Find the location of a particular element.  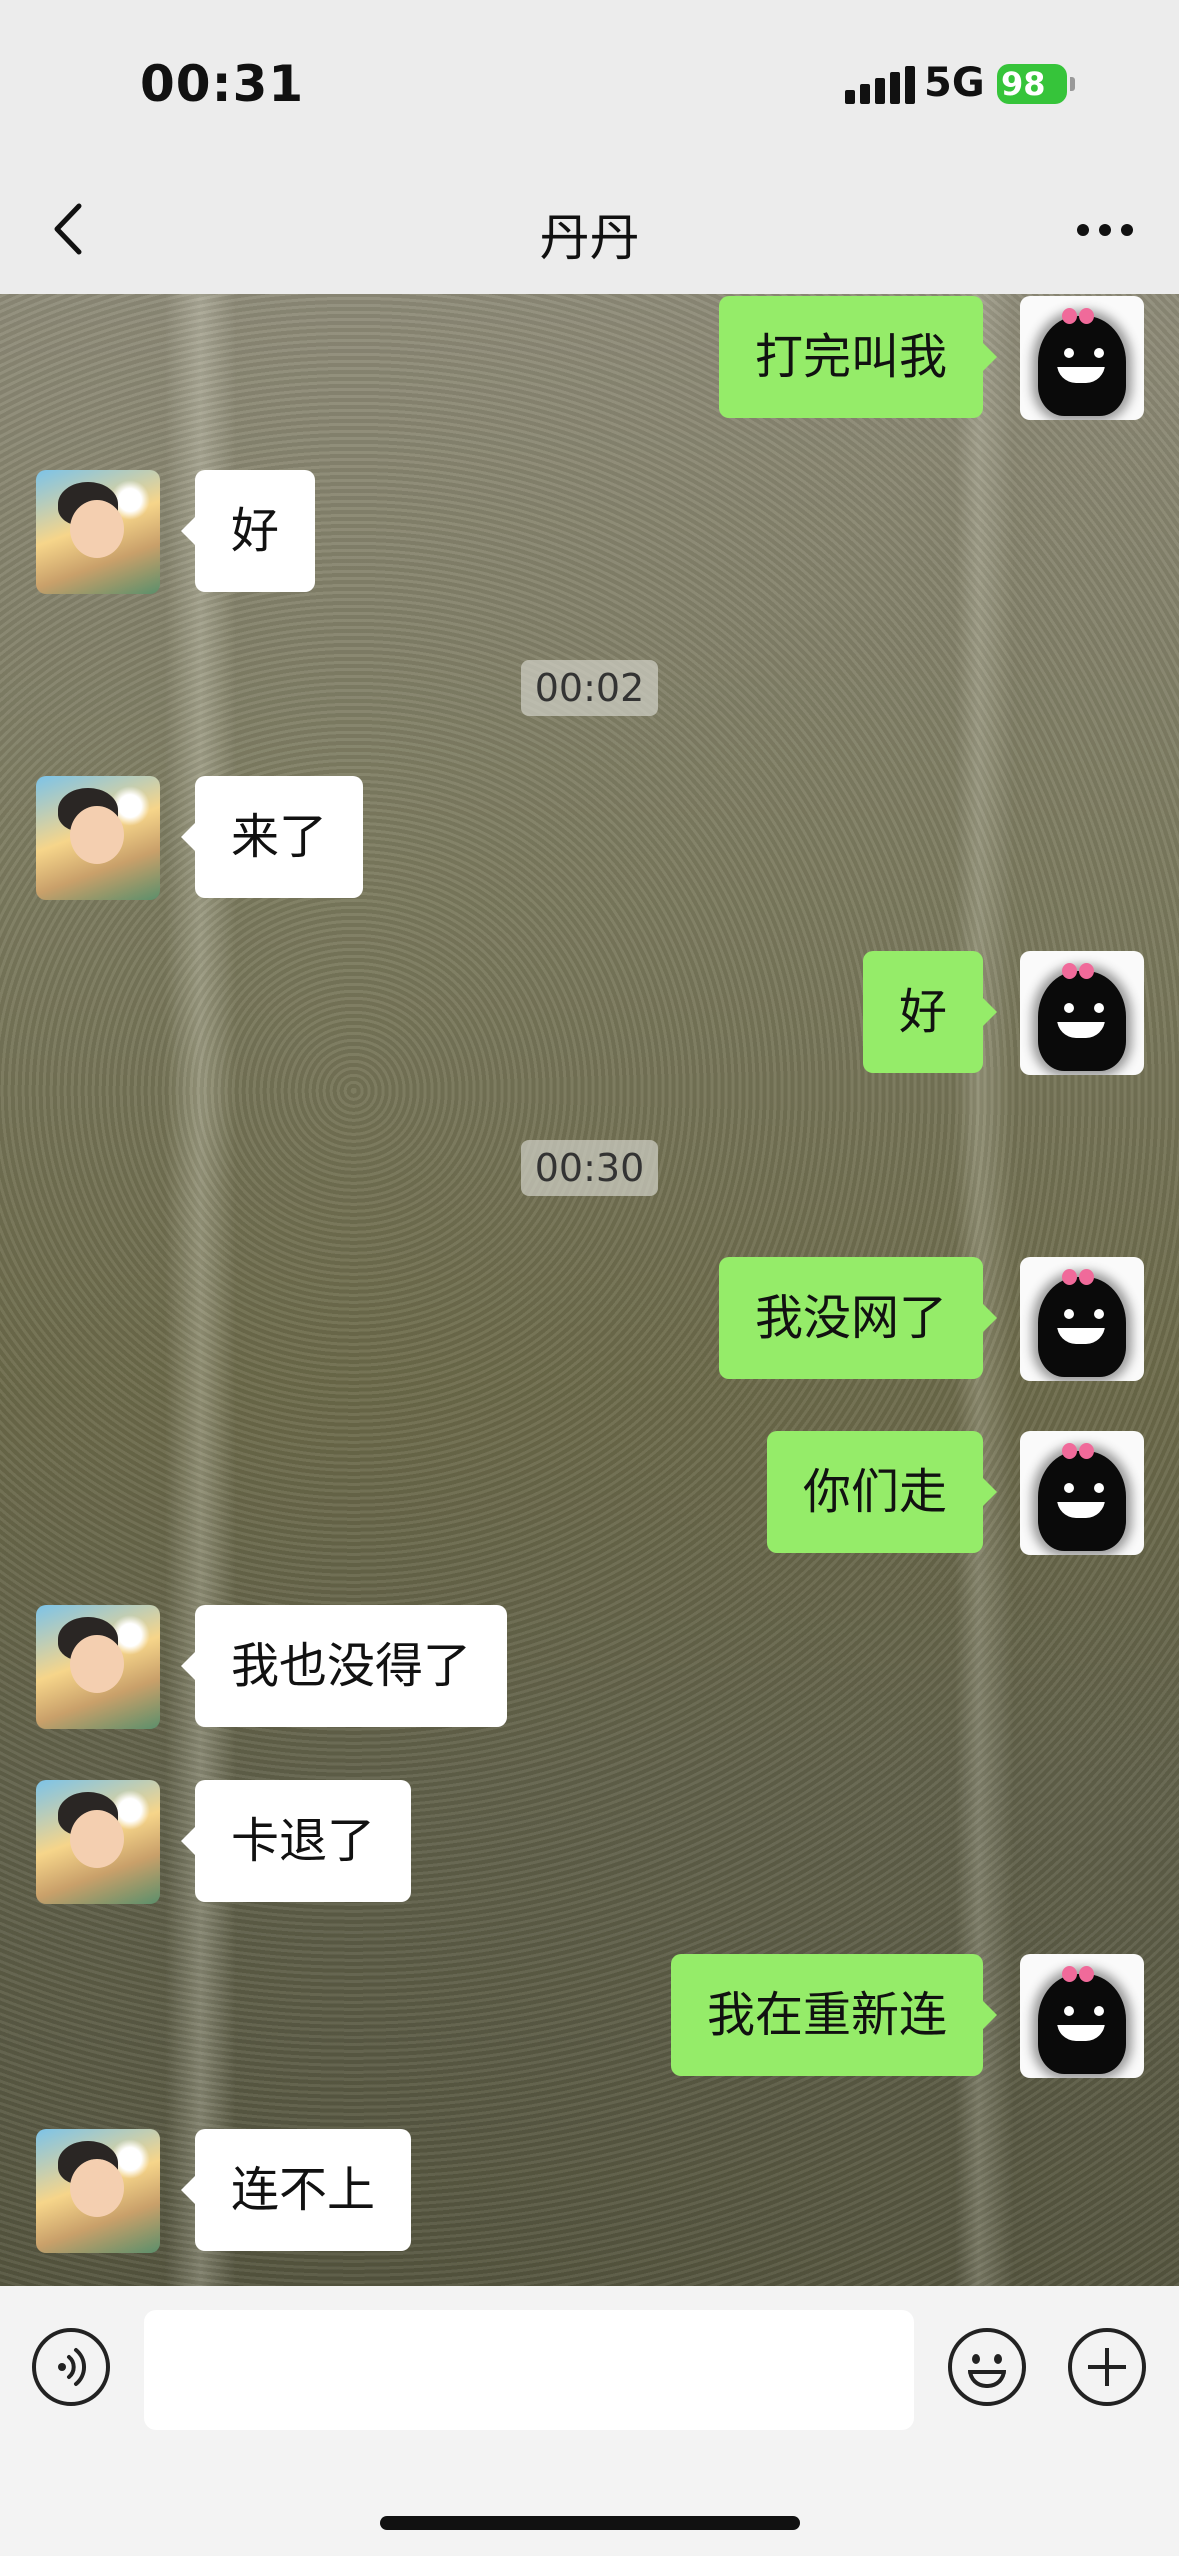

message-bubble-received: 卡退了 is located at coordinates (296, 1841).